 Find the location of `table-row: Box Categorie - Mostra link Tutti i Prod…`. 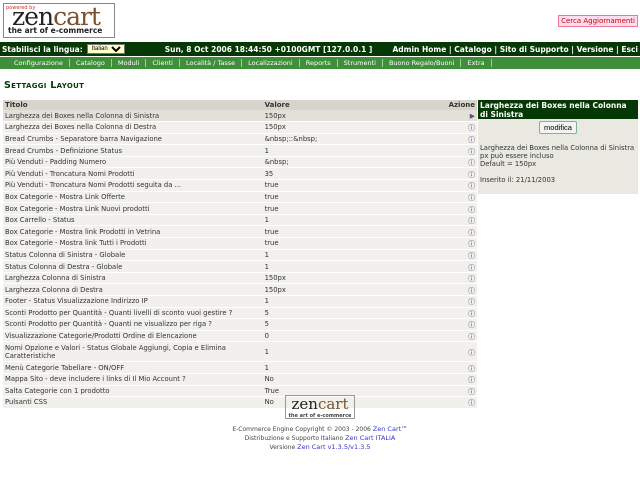

table-row: Box Categorie - Mostra link Tutti i Prod… is located at coordinates (240, 243).